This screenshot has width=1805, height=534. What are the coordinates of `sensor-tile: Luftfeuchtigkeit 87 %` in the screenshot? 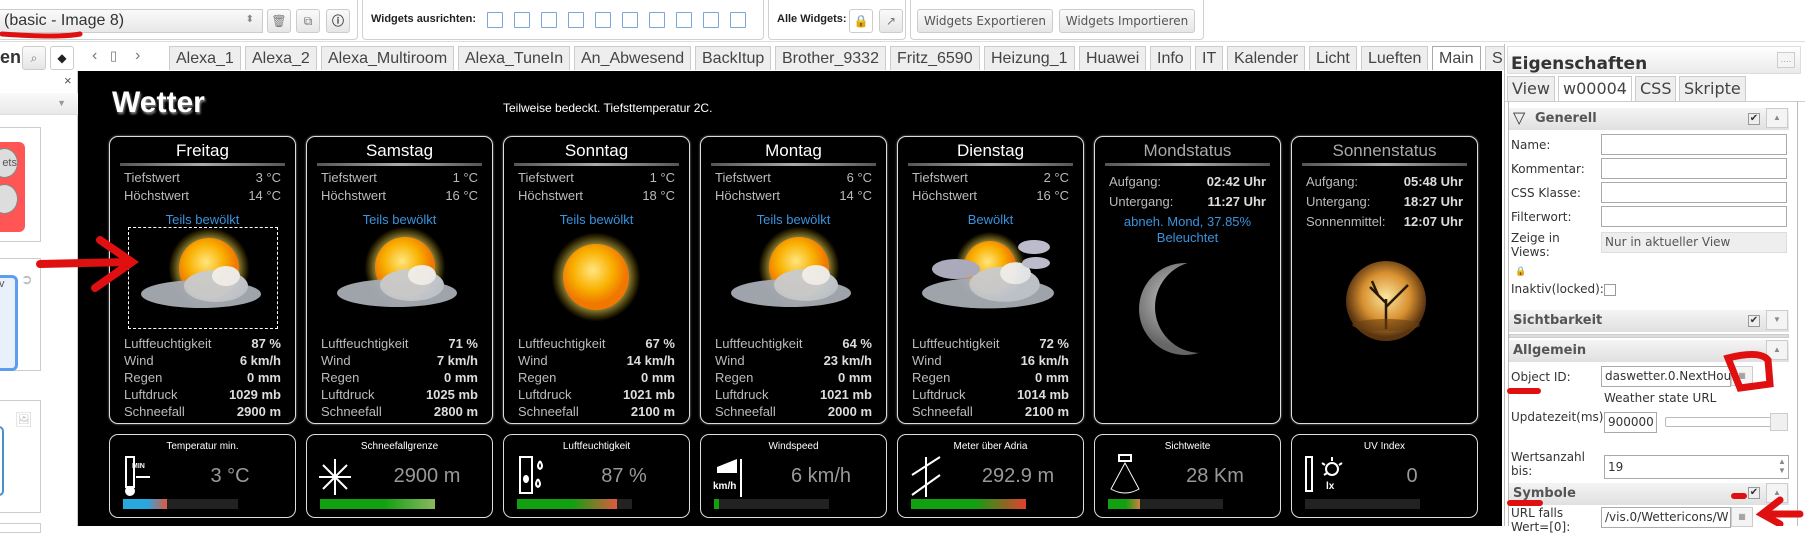 It's located at (596, 476).